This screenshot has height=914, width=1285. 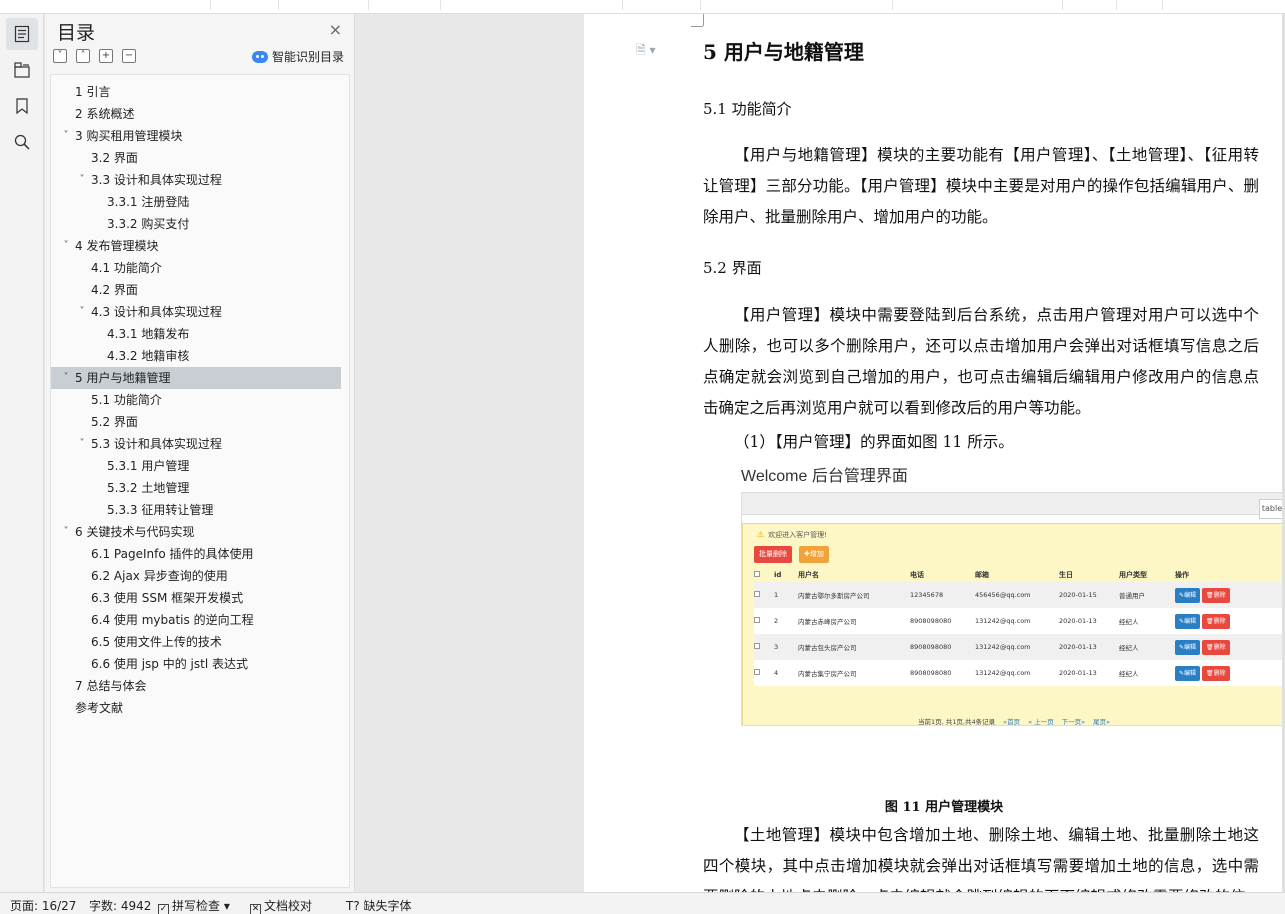 What do you see at coordinates (148, 334) in the screenshot?
I see `toc-item-label: 4.3.1 地籍发布` at bounding box center [148, 334].